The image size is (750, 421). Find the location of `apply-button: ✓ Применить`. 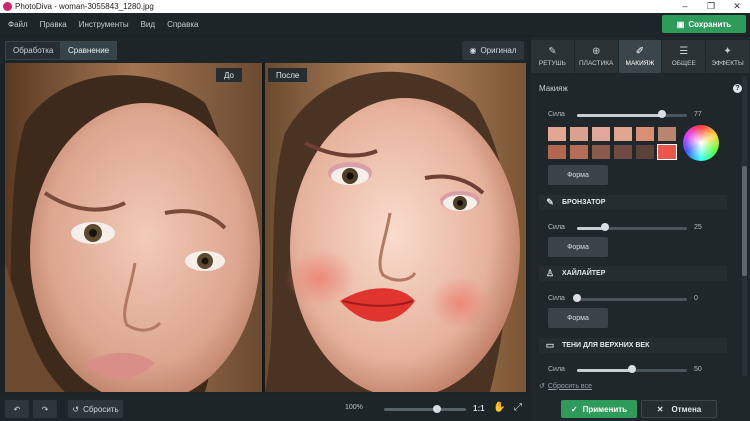

apply-button: ✓ Применить is located at coordinates (599, 409).